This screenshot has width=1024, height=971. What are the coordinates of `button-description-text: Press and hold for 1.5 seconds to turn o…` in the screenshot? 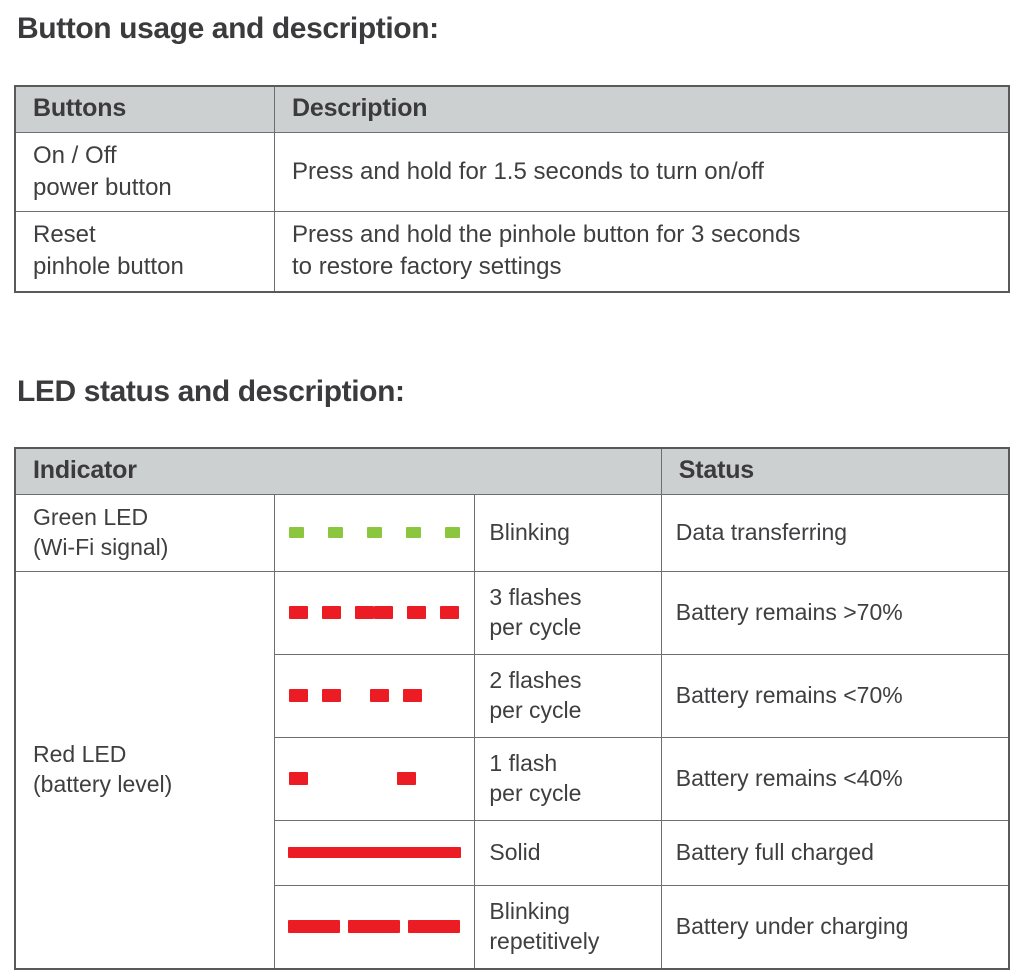 It's located at (528, 171).